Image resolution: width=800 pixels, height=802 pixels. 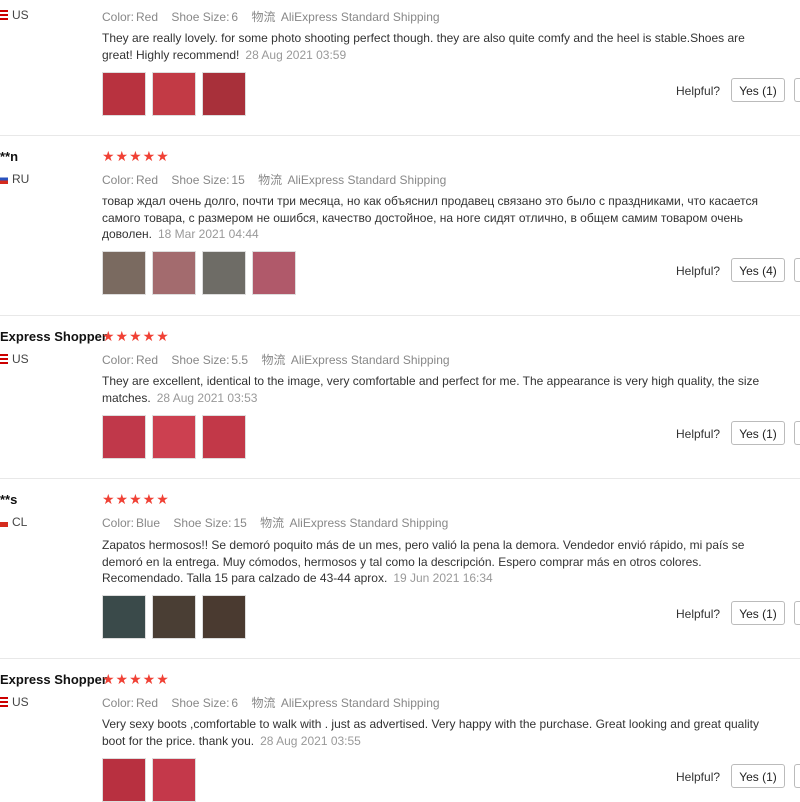 What do you see at coordinates (310, 740) in the screenshot?
I see `review-date: 28 Aug 2021 03:55` at bounding box center [310, 740].